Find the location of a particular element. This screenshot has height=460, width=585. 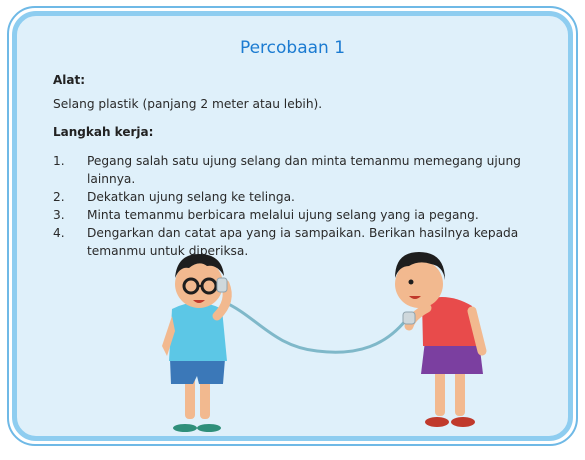

girl-figure is located at coordinates (441, 339).